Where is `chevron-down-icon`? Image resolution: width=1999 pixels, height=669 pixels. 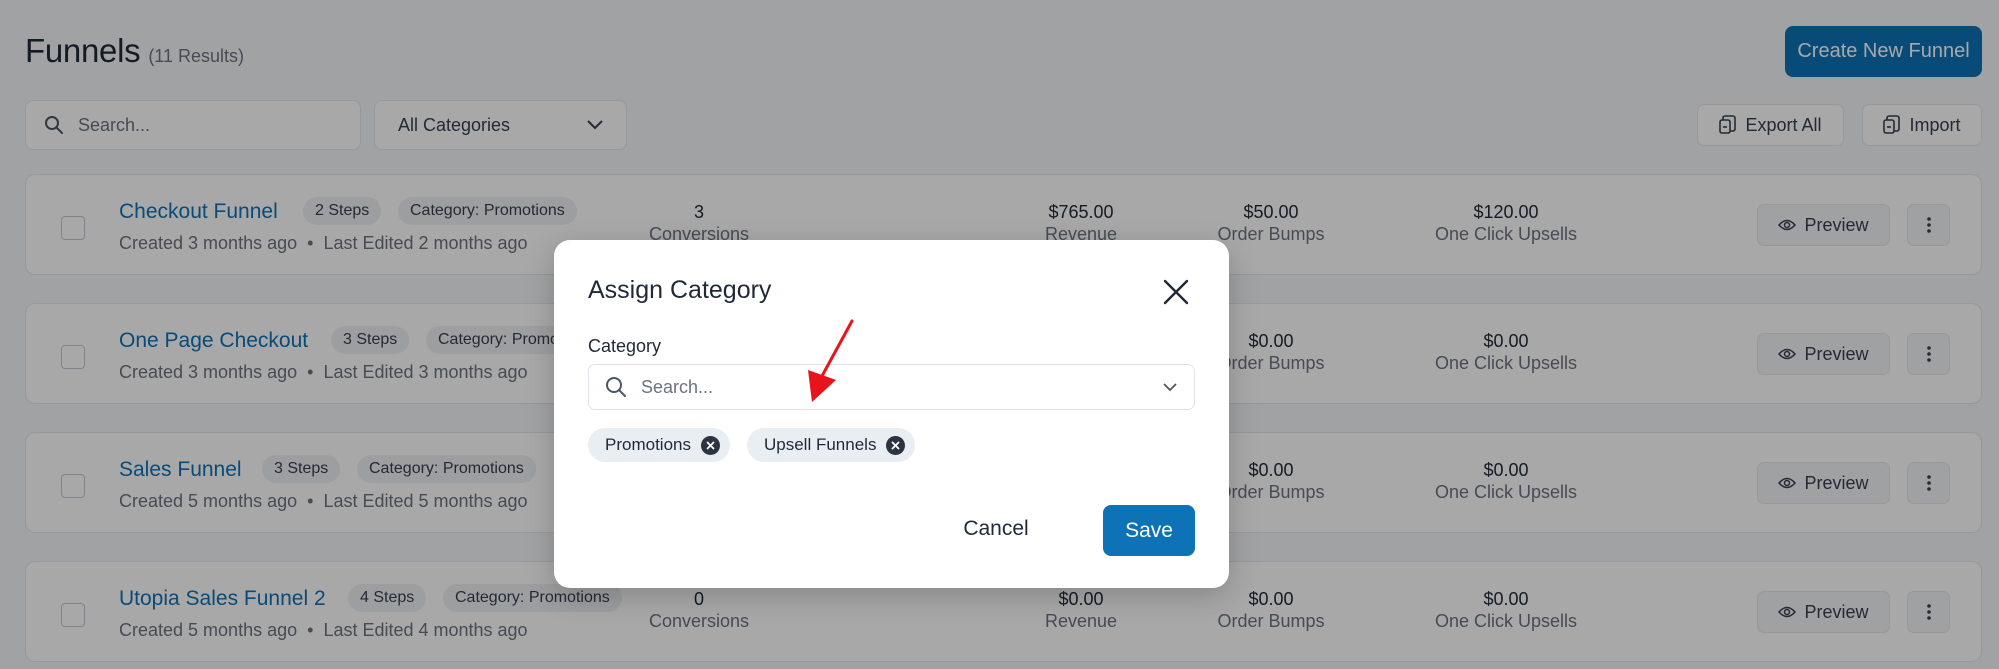
chevron-down-icon is located at coordinates (1170, 387).